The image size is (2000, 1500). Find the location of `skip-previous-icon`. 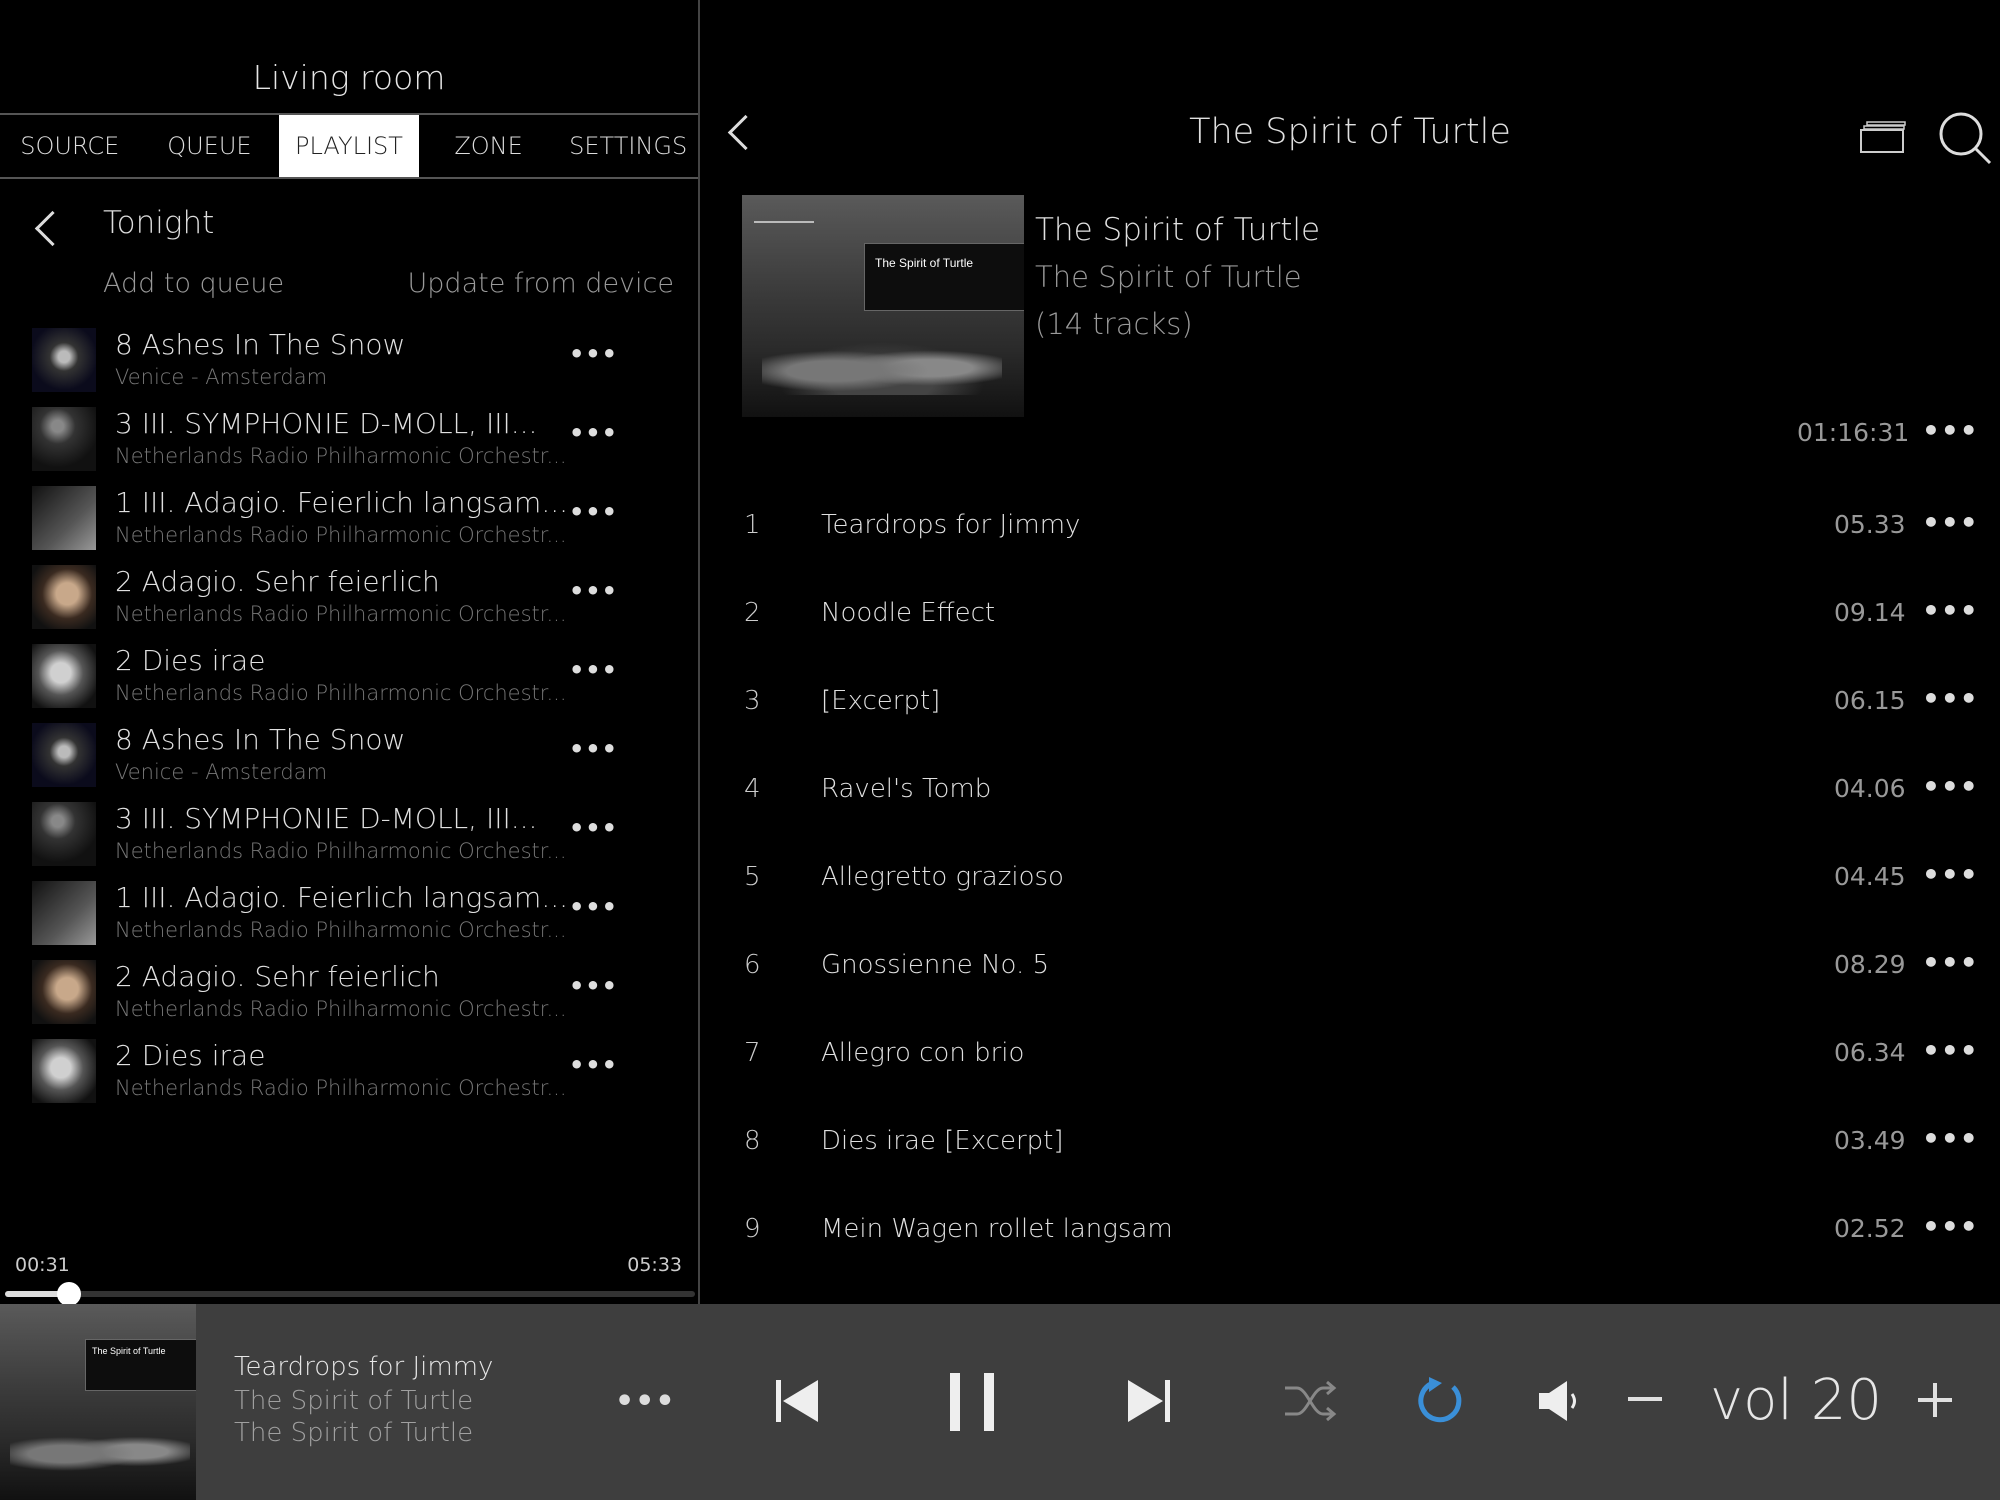

skip-previous-icon is located at coordinates (797, 1401).